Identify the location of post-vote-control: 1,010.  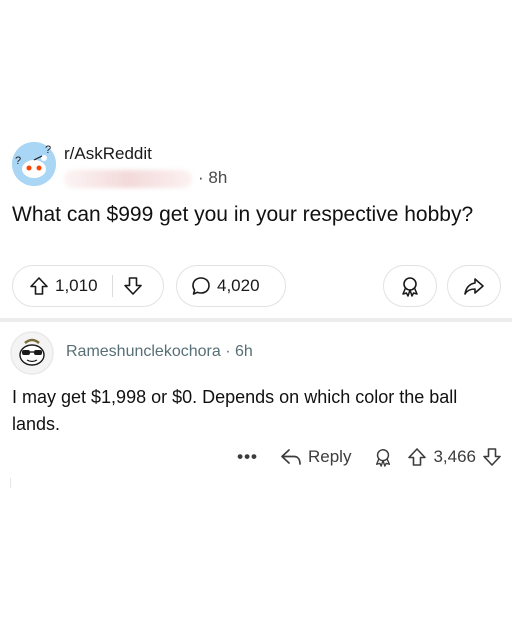
(88, 286).